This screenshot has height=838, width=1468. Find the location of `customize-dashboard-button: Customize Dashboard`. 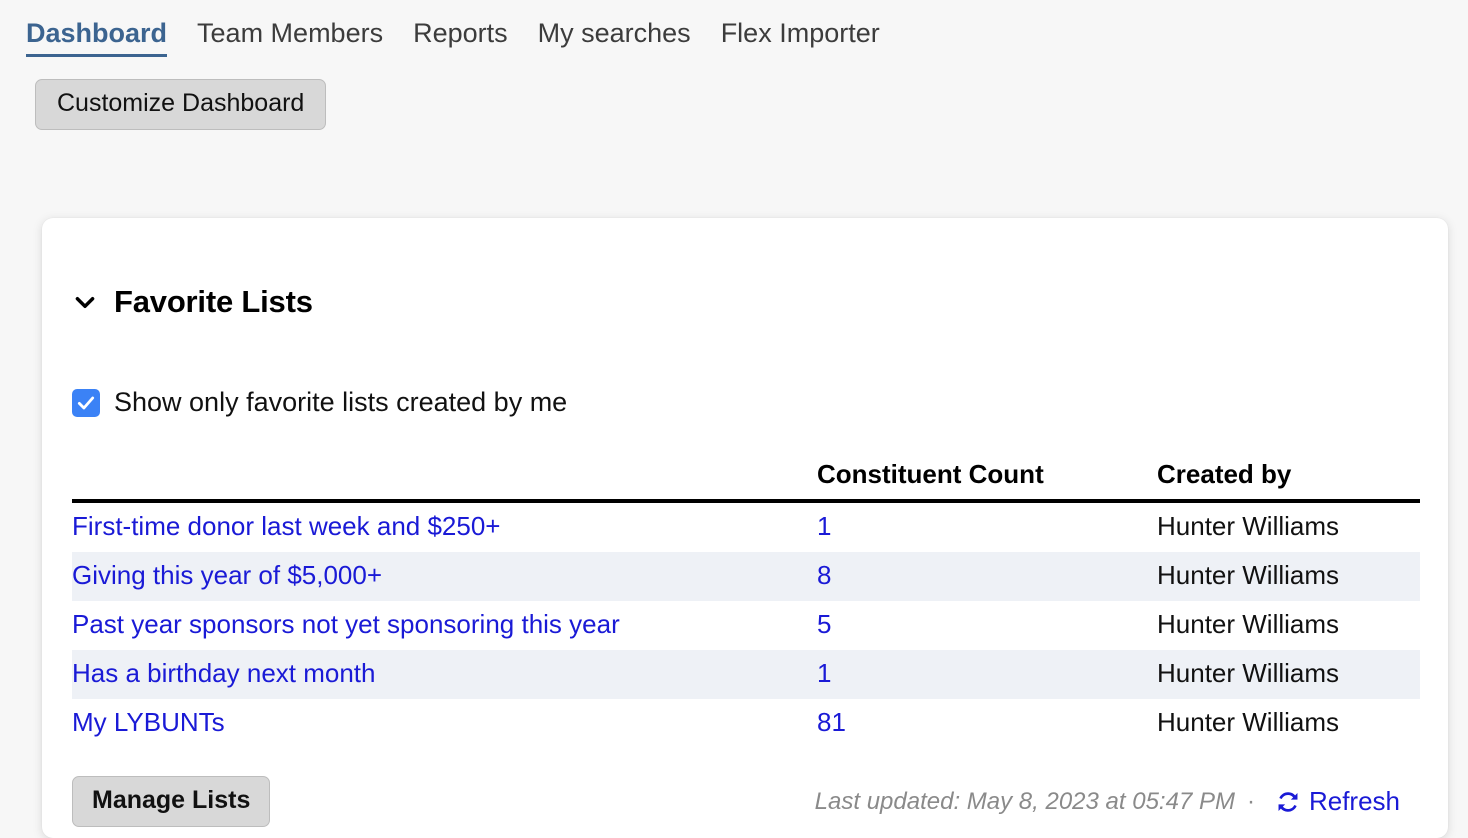

customize-dashboard-button: Customize Dashboard is located at coordinates (181, 104).